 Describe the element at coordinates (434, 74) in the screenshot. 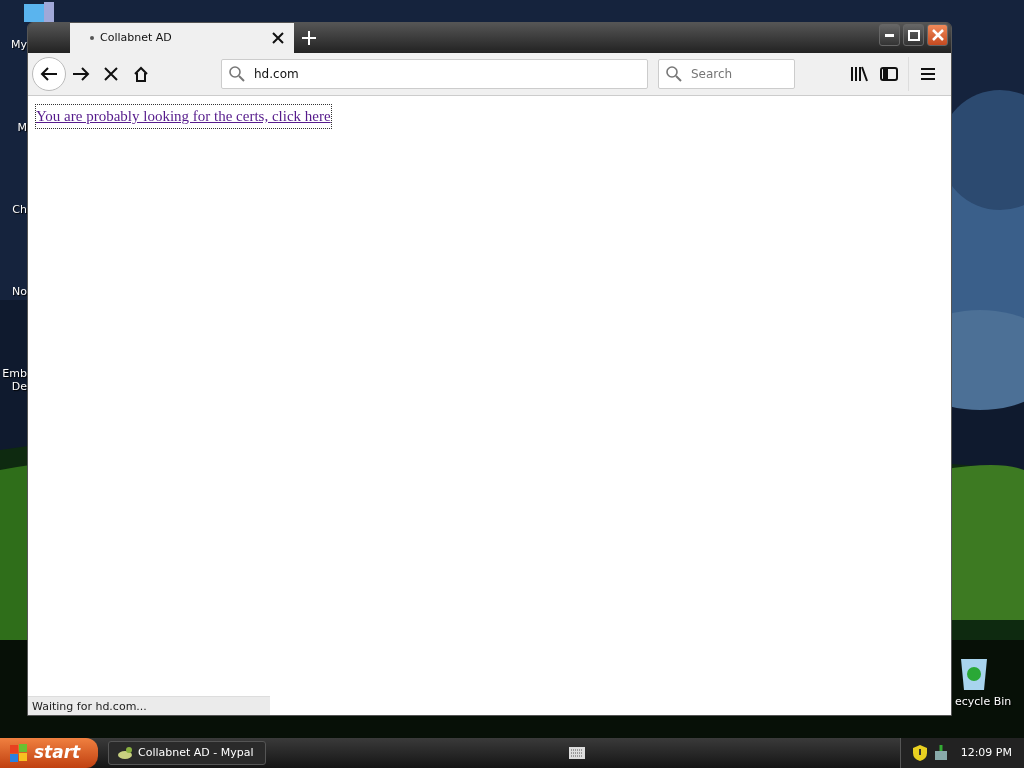

I see `address-field: hd.com` at that location.